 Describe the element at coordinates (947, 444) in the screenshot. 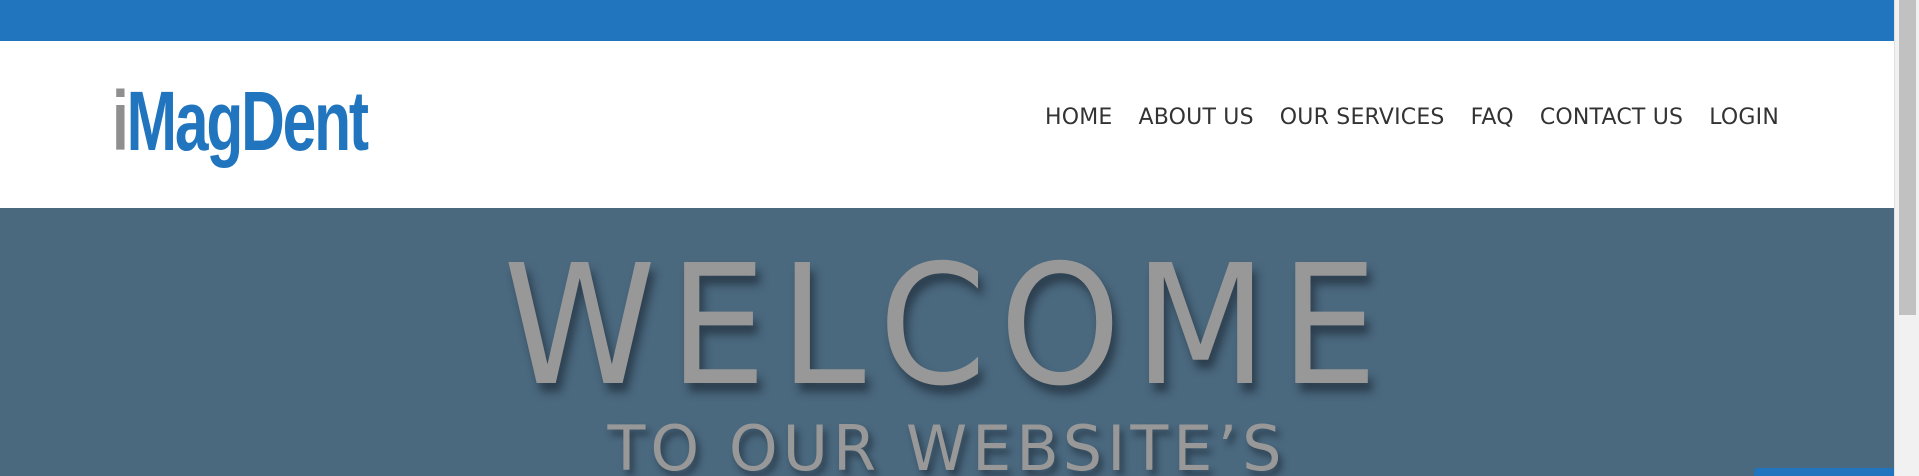

I see `hero-subtitle: TO OUR WEBSITE’S` at that location.